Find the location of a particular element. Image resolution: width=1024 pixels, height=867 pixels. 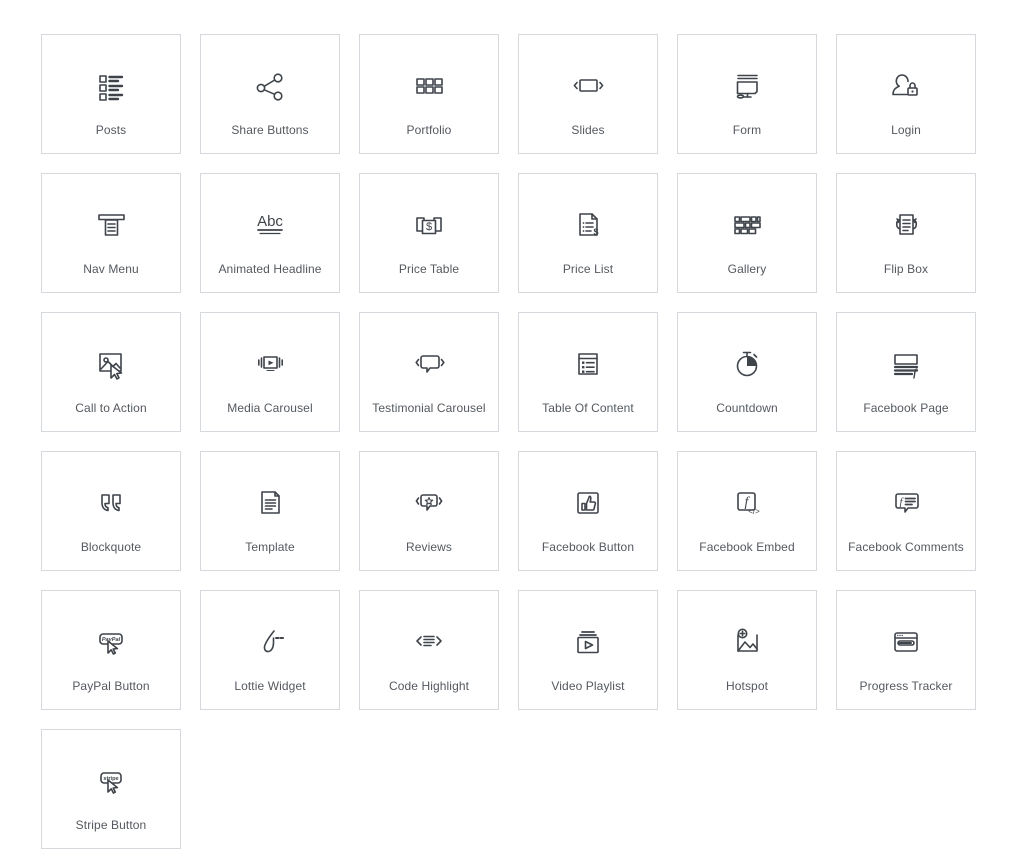

gallery-masonry-icon is located at coordinates (747, 224).